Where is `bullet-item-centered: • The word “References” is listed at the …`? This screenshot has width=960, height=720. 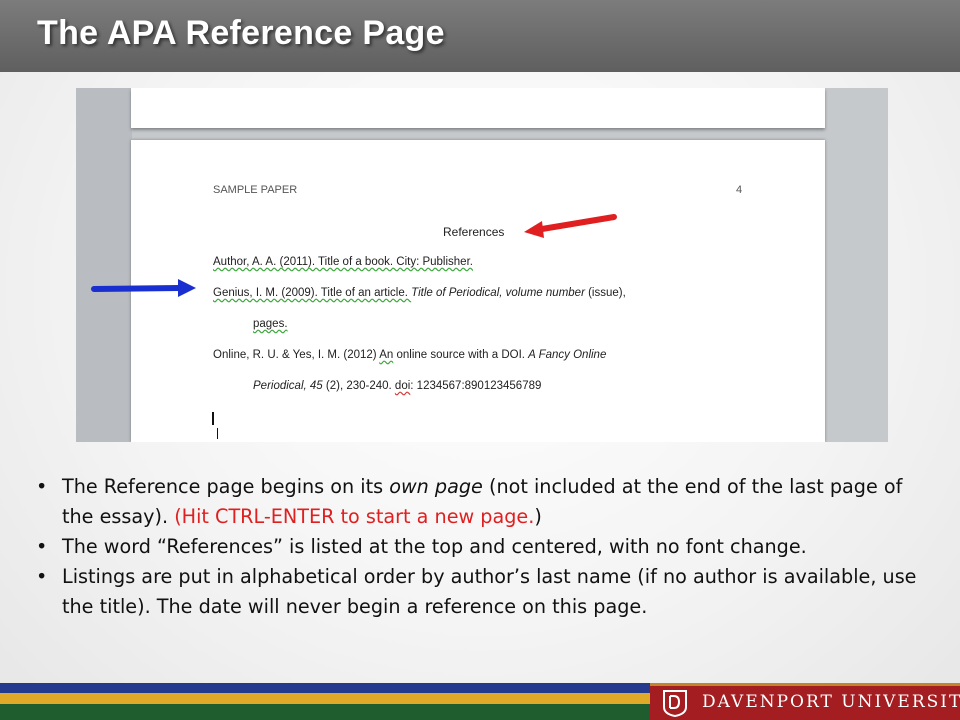 bullet-item-centered: • The word “References” is listed at the … is located at coordinates (486, 547).